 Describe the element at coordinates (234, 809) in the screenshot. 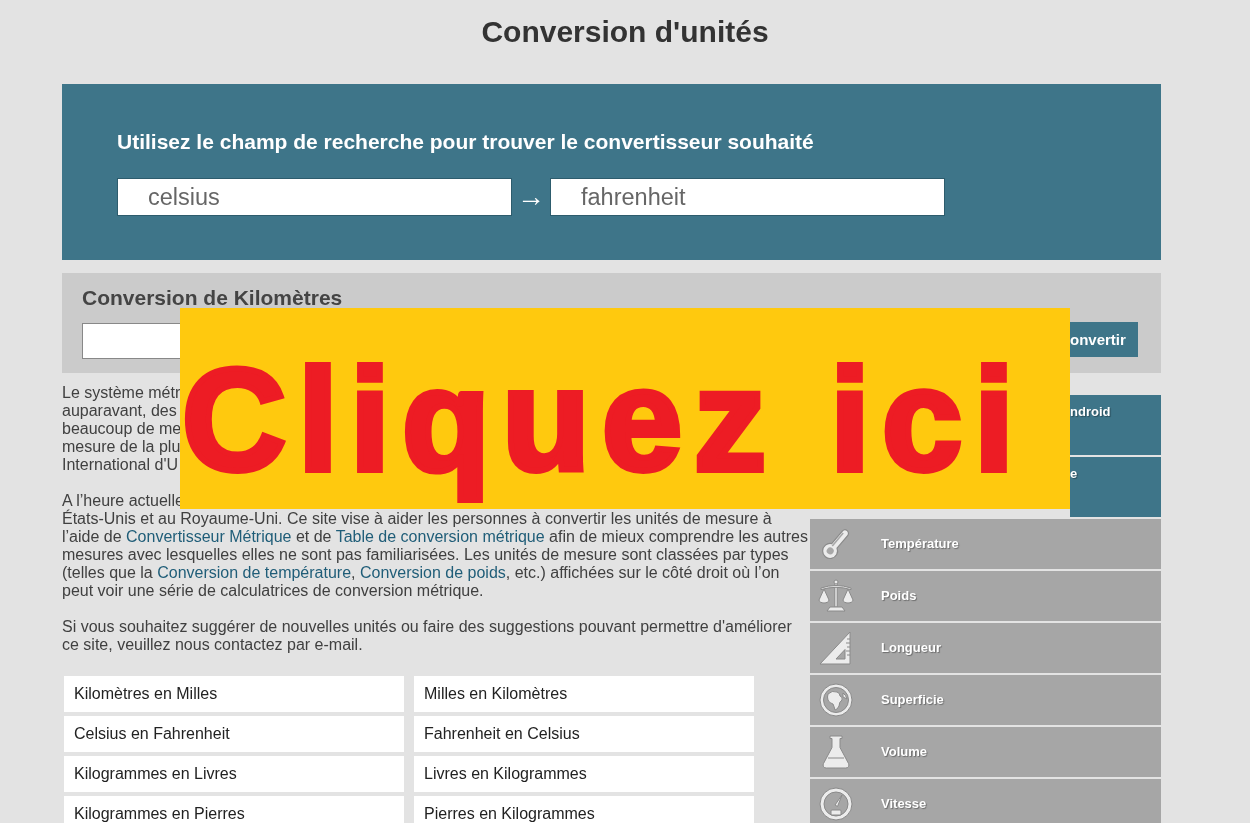

I see `conversion-link: Kilogrammes en Pierres` at that location.